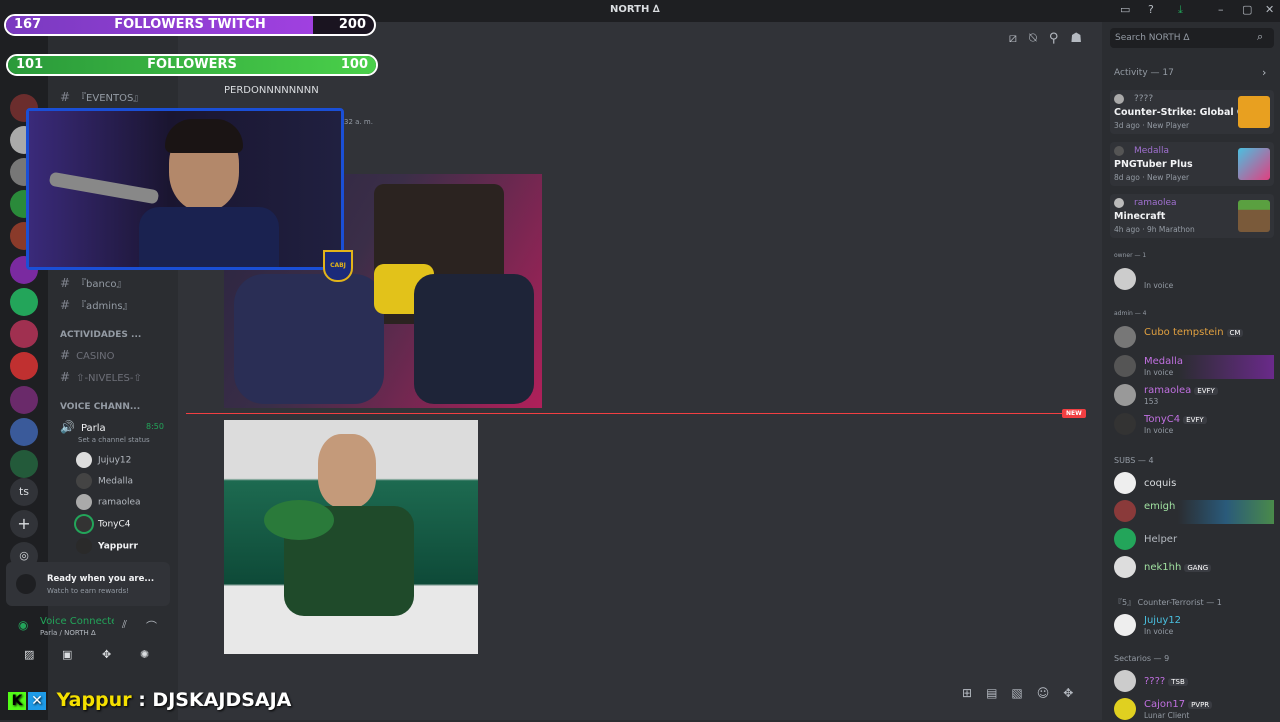  Describe the element at coordinates (1180, 10) in the screenshot. I see `download-icon: ⤓` at that location.